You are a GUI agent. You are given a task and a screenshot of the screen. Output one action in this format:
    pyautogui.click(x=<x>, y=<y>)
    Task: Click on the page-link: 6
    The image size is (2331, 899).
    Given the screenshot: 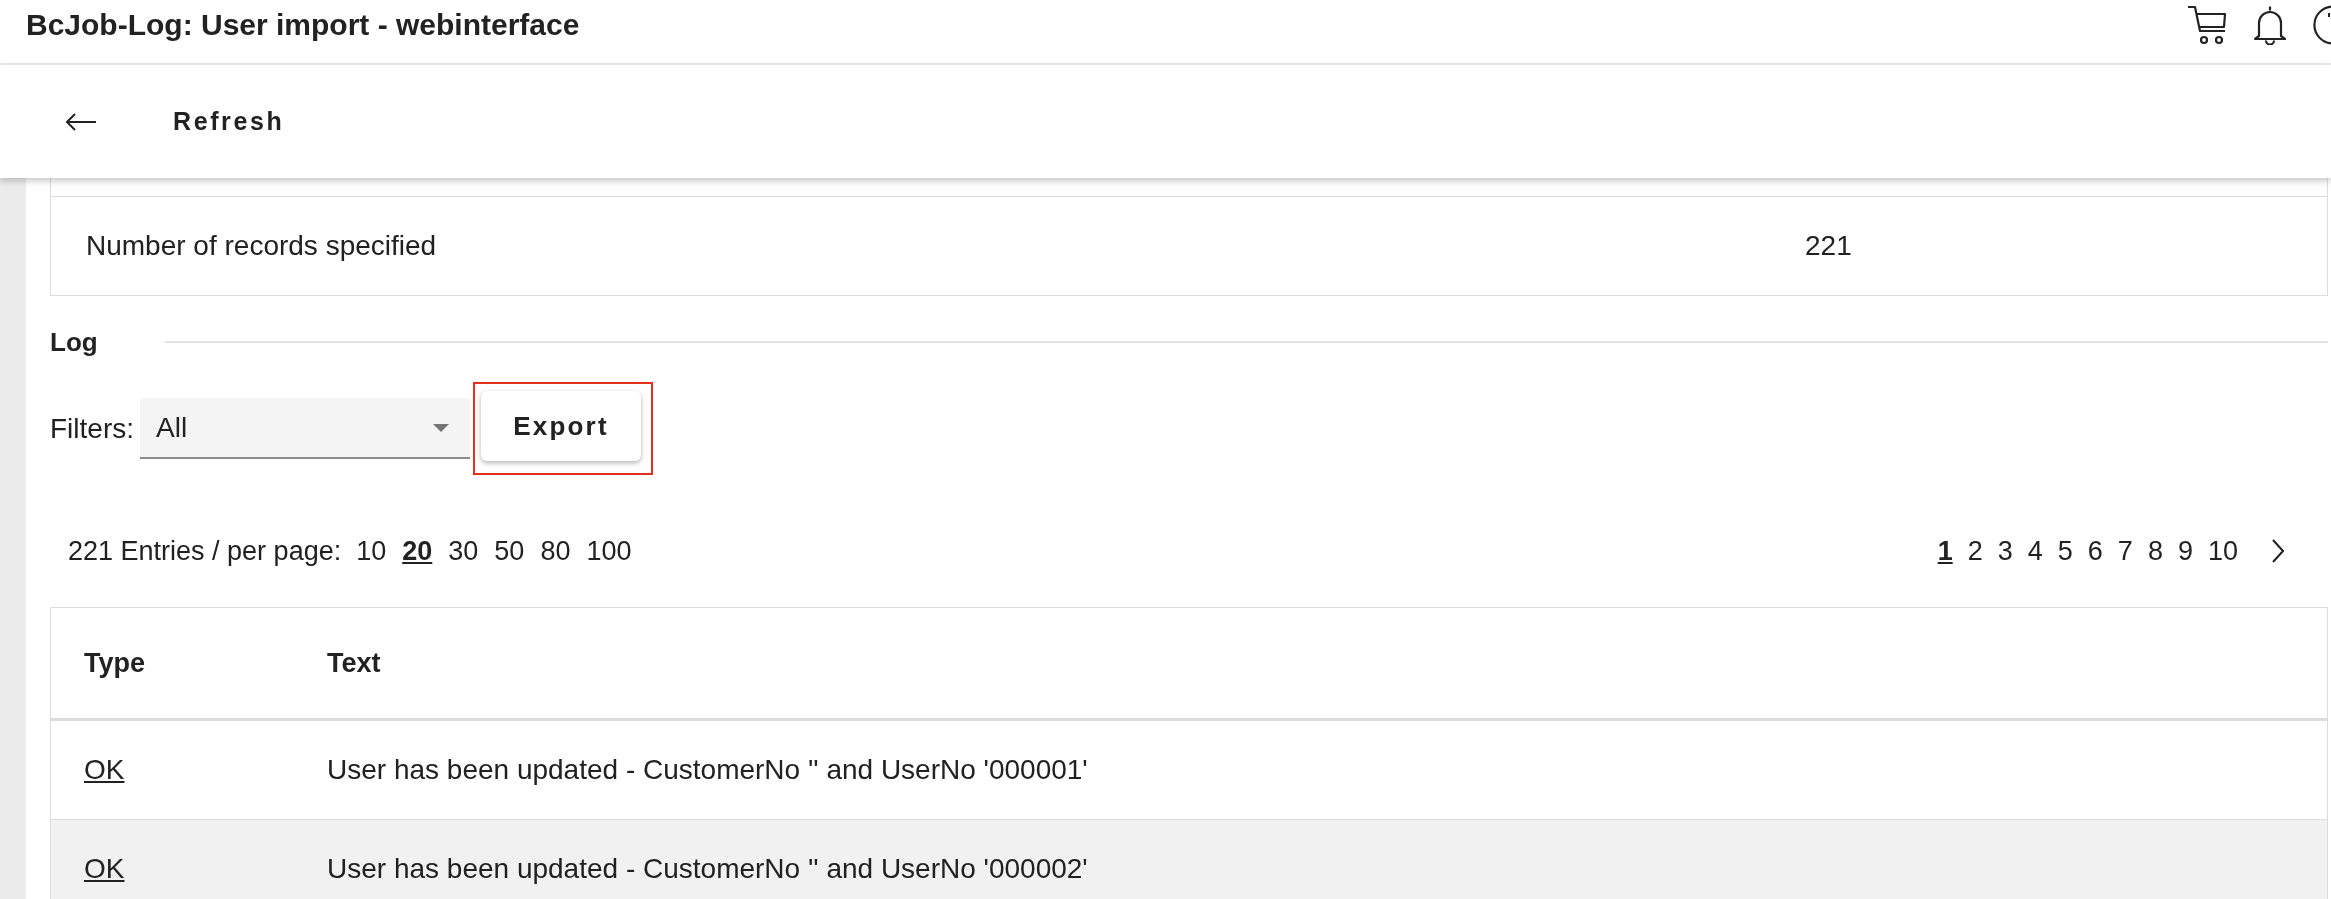 What is the action you would take?
    pyautogui.click(x=2095, y=551)
    